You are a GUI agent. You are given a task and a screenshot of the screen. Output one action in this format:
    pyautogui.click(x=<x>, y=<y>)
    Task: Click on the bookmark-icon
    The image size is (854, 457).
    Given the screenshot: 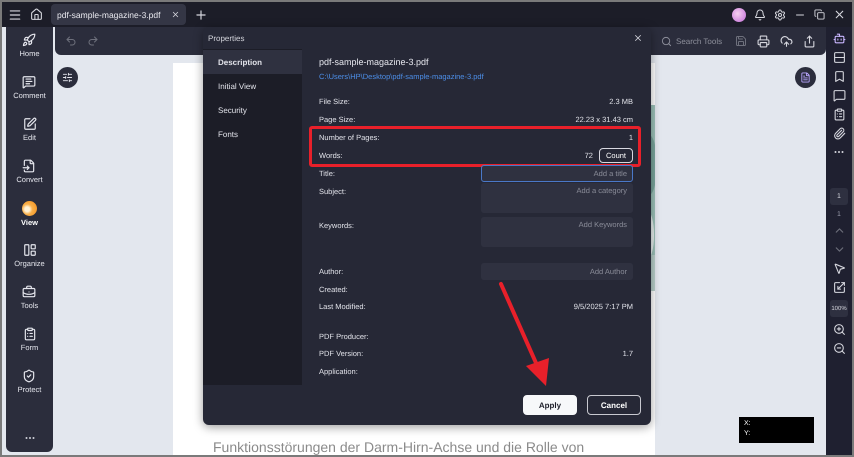 What is the action you would take?
    pyautogui.click(x=839, y=76)
    